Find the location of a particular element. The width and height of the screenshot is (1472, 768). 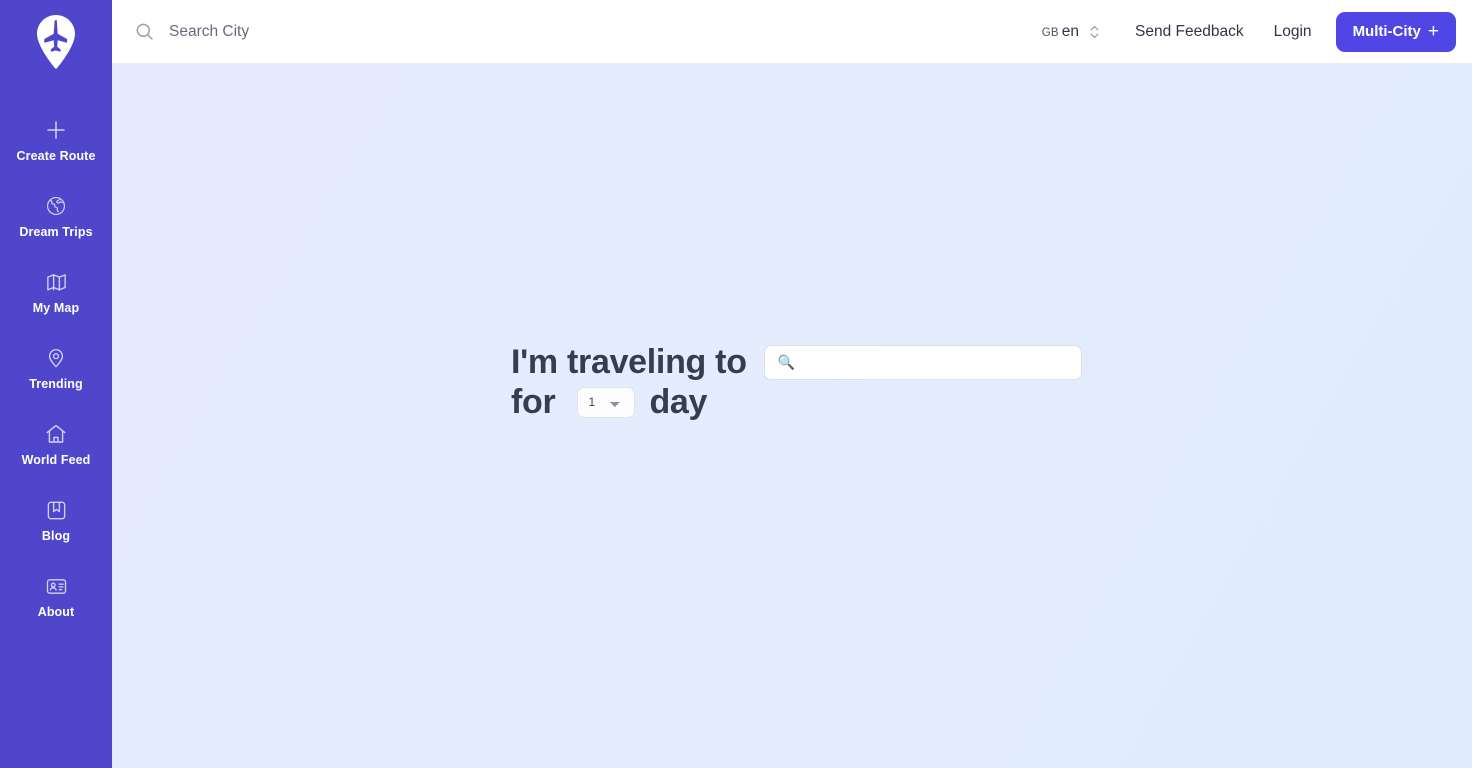

map-pin-airplane-logo-icon is located at coordinates (56, 42).